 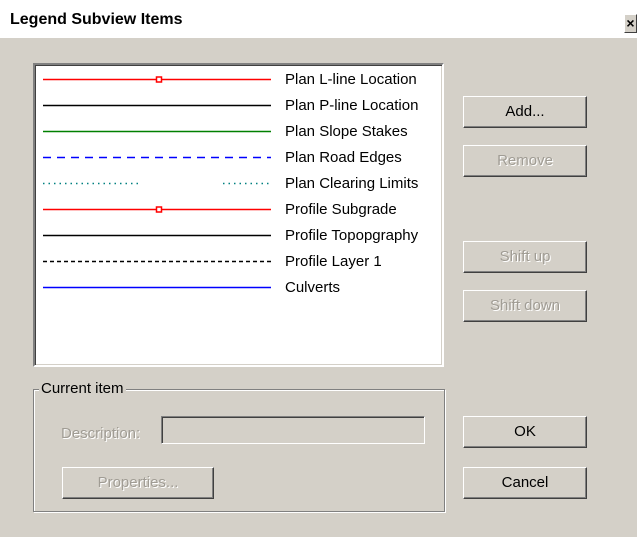 I want to click on dialog-title: Legend Subview Items, so click(x=96, y=19).